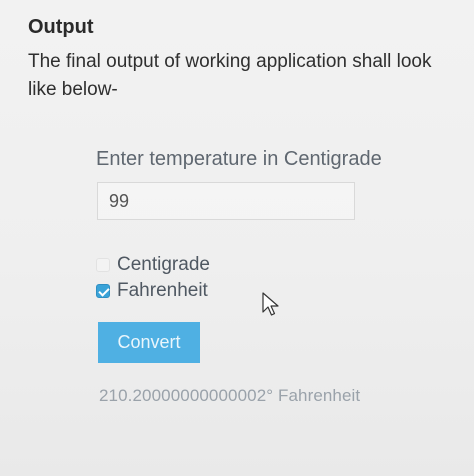  I want to click on result-text: 210.20000000000002° Fahrenheit, so click(230, 395).